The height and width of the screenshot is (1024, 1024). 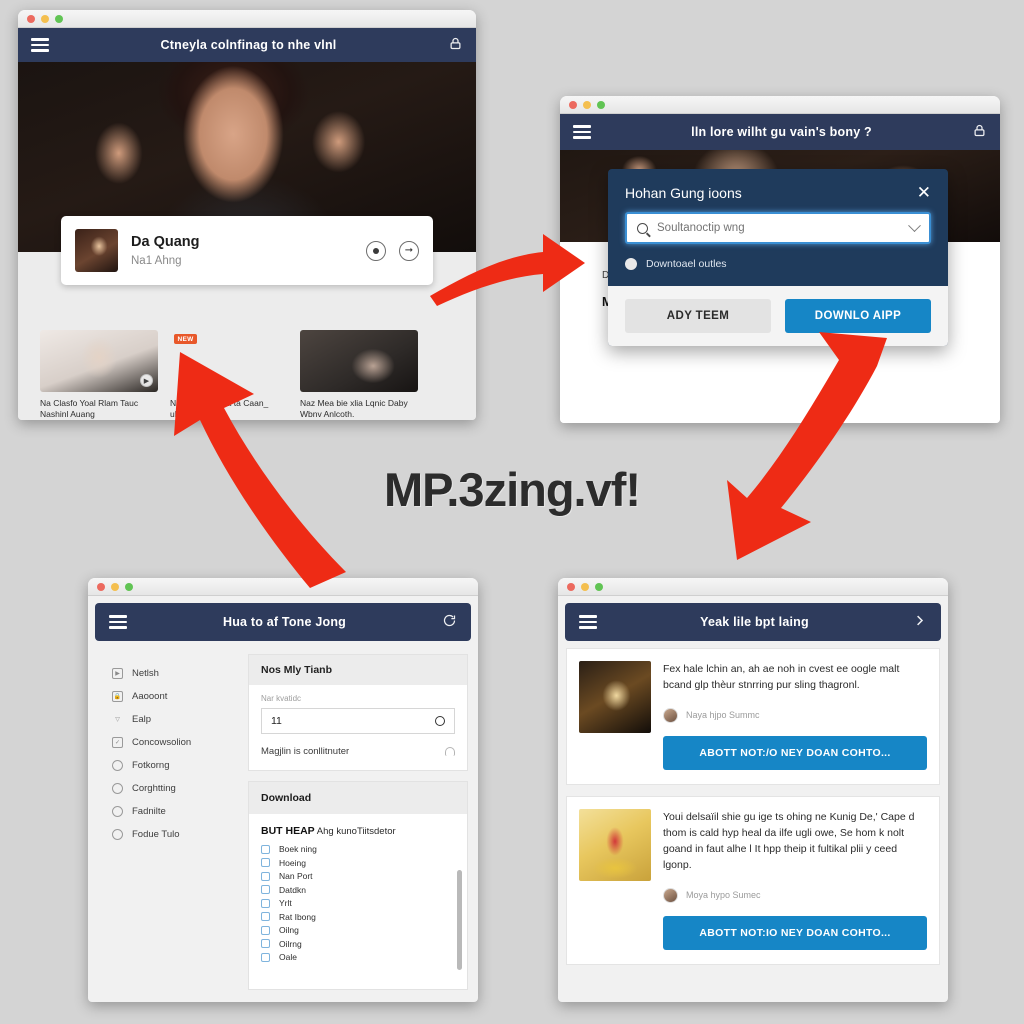 I want to click on avatar, so click(x=670, y=715).